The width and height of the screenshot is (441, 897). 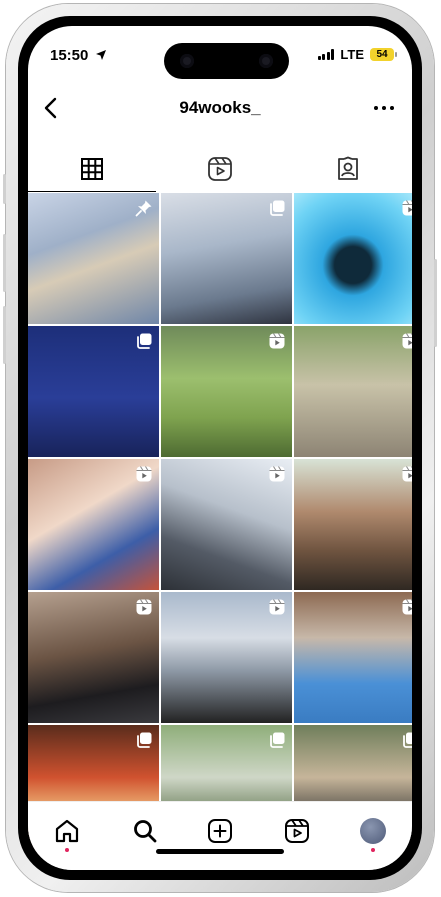 I want to click on profile-header: 94wooks_, so click(x=220, y=108).